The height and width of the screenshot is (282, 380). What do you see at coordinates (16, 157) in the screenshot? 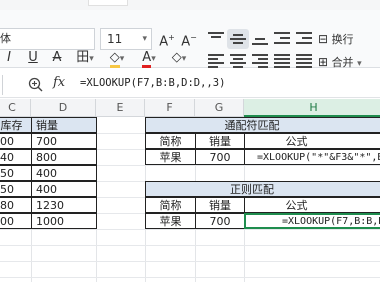
I see `cell-c: 40` at bounding box center [16, 157].